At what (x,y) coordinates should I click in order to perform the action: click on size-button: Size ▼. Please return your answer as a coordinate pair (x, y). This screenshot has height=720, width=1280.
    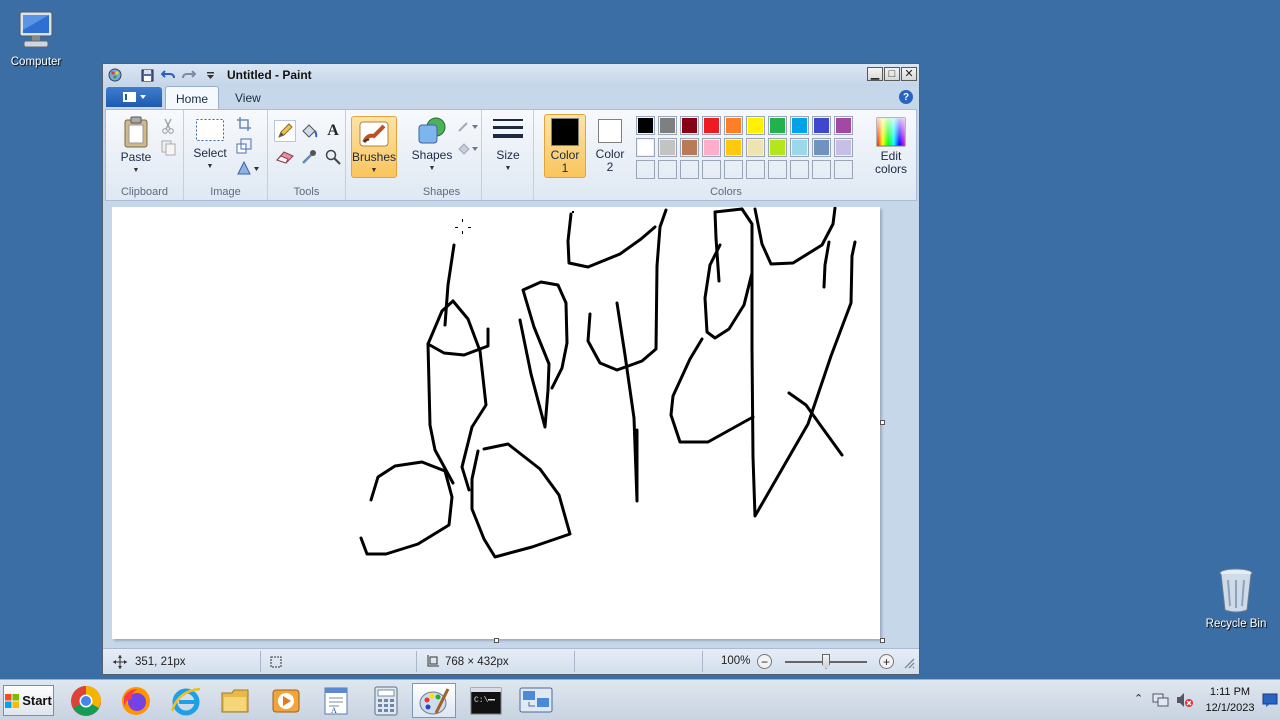
    Looking at the image, I should click on (508, 145).